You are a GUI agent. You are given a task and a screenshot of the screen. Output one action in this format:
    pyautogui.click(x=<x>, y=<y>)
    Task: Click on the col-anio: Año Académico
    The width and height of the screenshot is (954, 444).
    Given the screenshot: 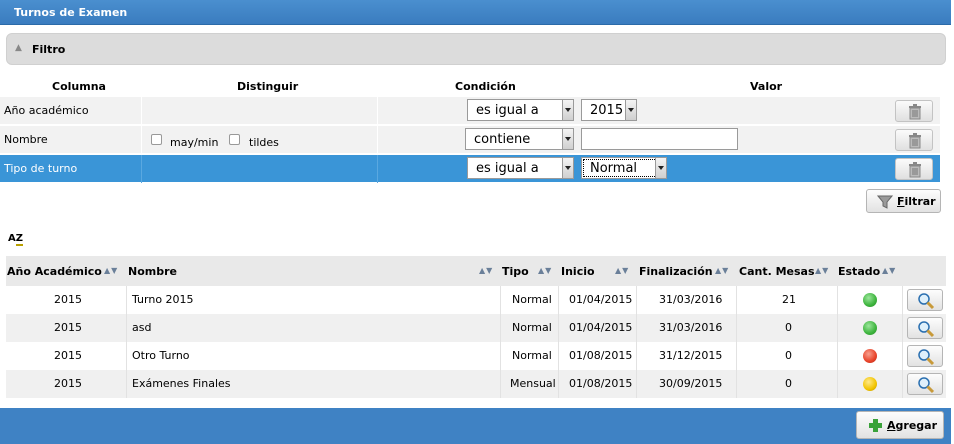 What is the action you would take?
    pyautogui.click(x=54, y=271)
    